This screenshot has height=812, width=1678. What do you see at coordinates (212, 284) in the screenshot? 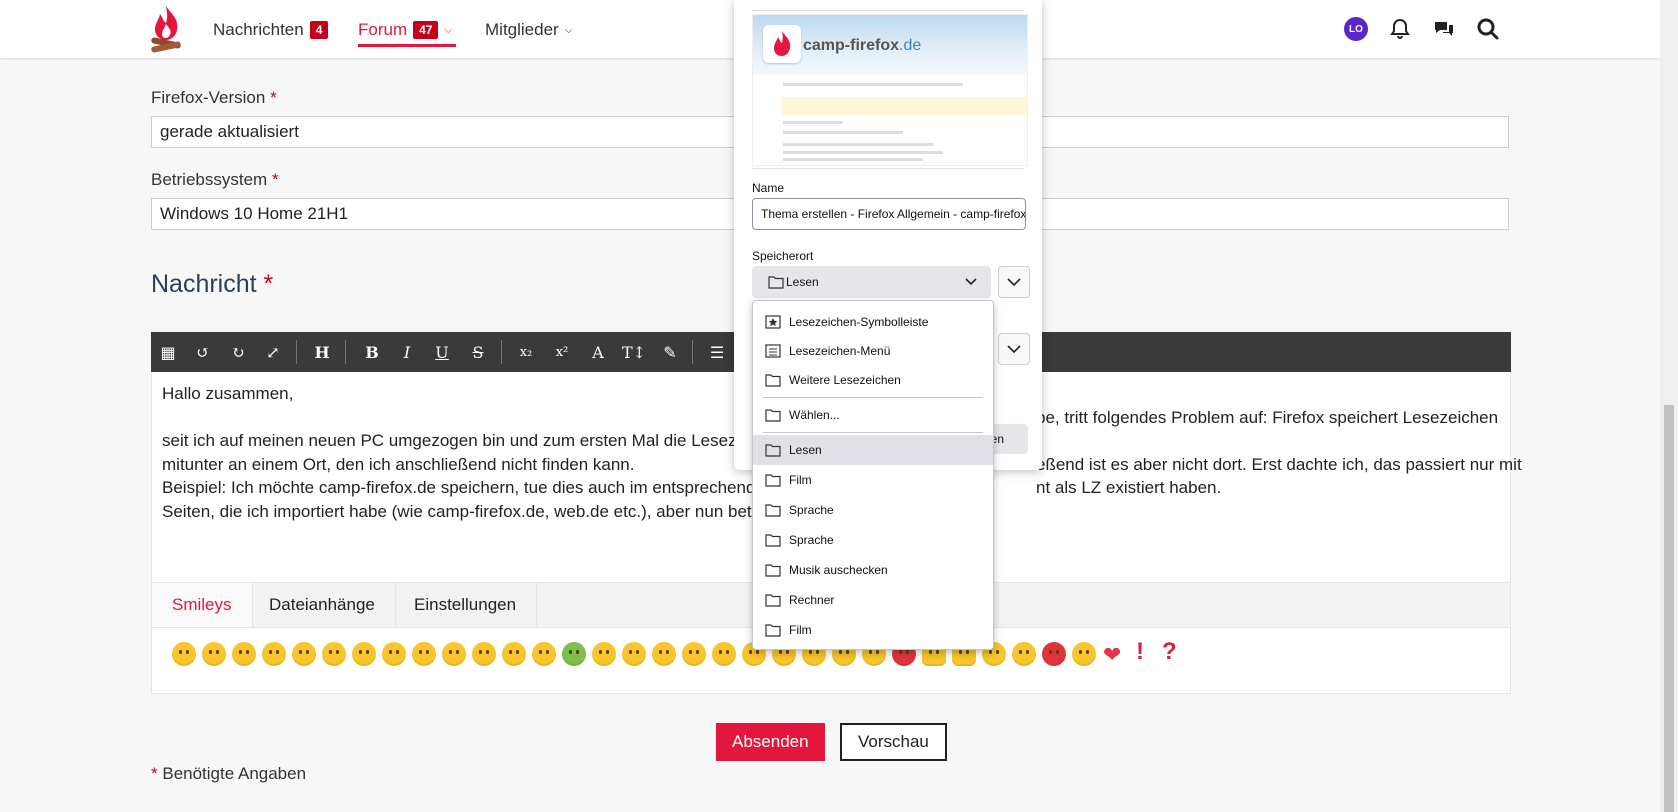
I see `message-section-title: Nachricht *` at bounding box center [212, 284].